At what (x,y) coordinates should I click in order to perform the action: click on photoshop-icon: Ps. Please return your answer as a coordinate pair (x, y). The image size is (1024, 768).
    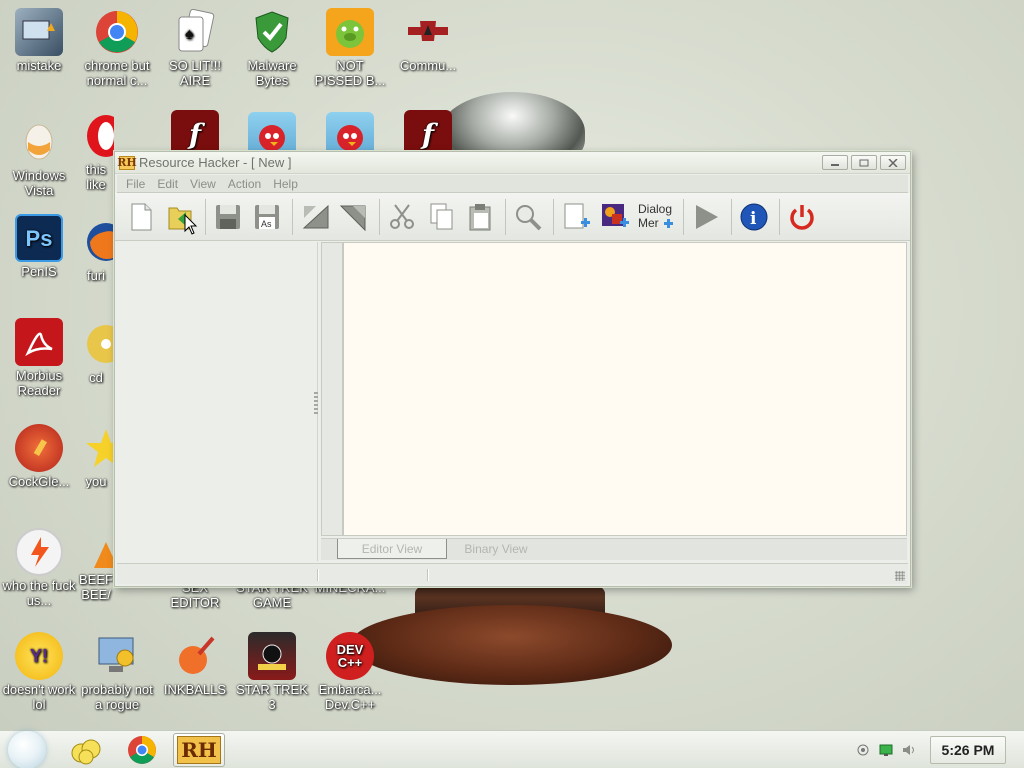
    Looking at the image, I should click on (39, 238).